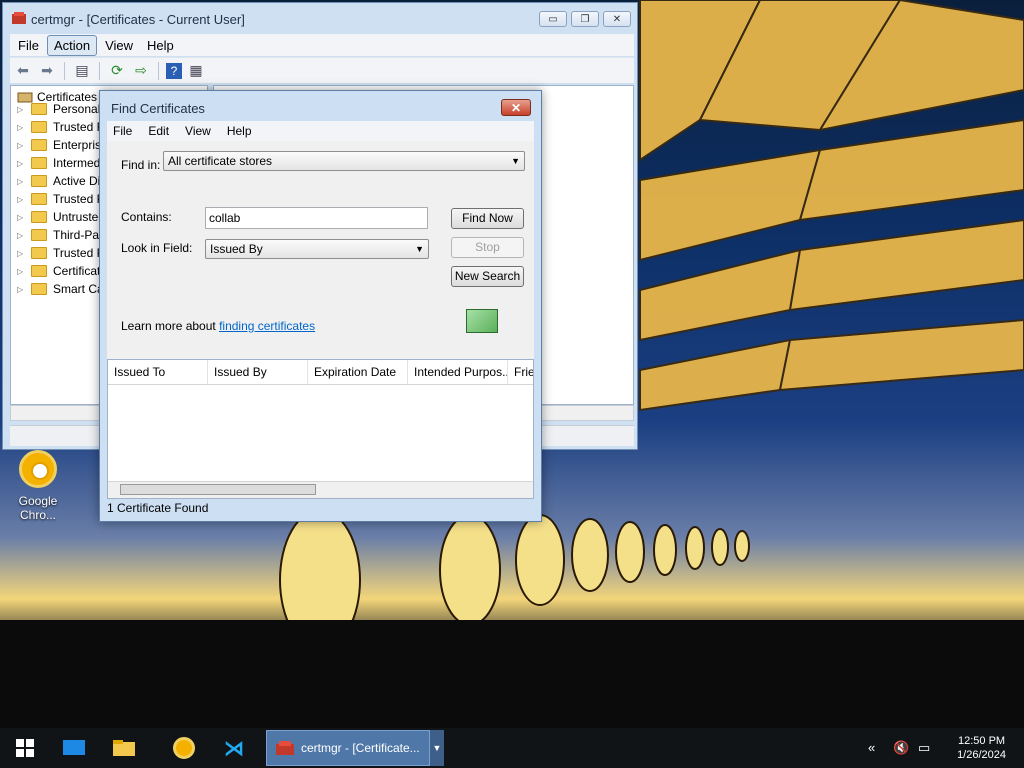 The width and height of the screenshot is (1024, 768). I want to click on dialog-menu-file: File, so click(122, 131).